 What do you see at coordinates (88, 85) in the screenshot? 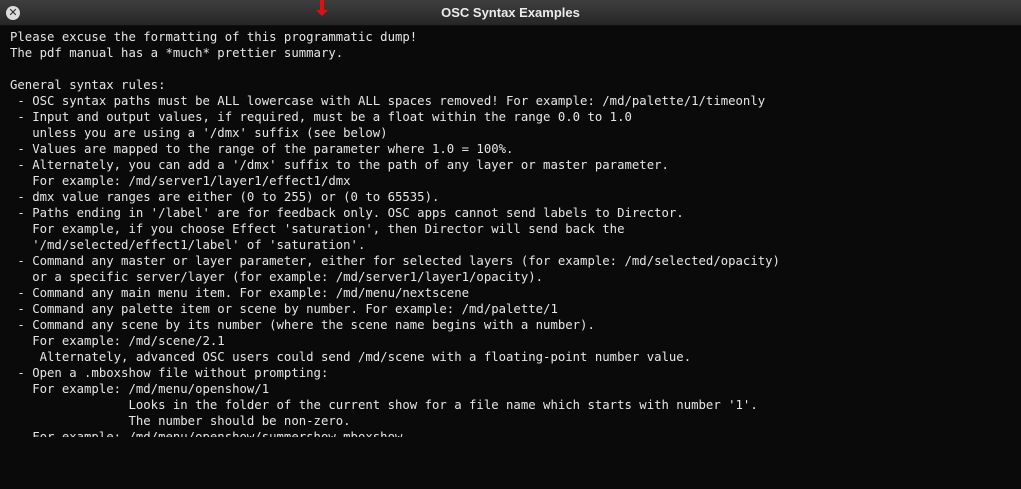
I see `text-line: General syntax rules:` at bounding box center [88, 85].